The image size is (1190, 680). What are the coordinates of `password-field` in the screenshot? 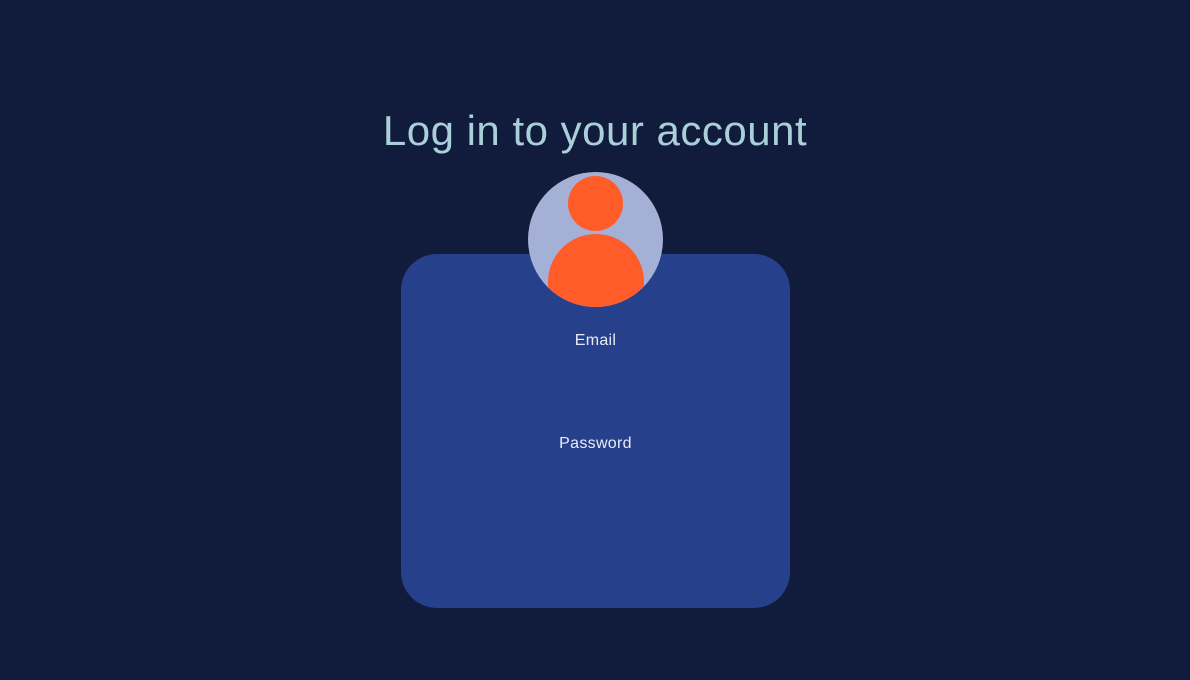 It's located at (595, 476).